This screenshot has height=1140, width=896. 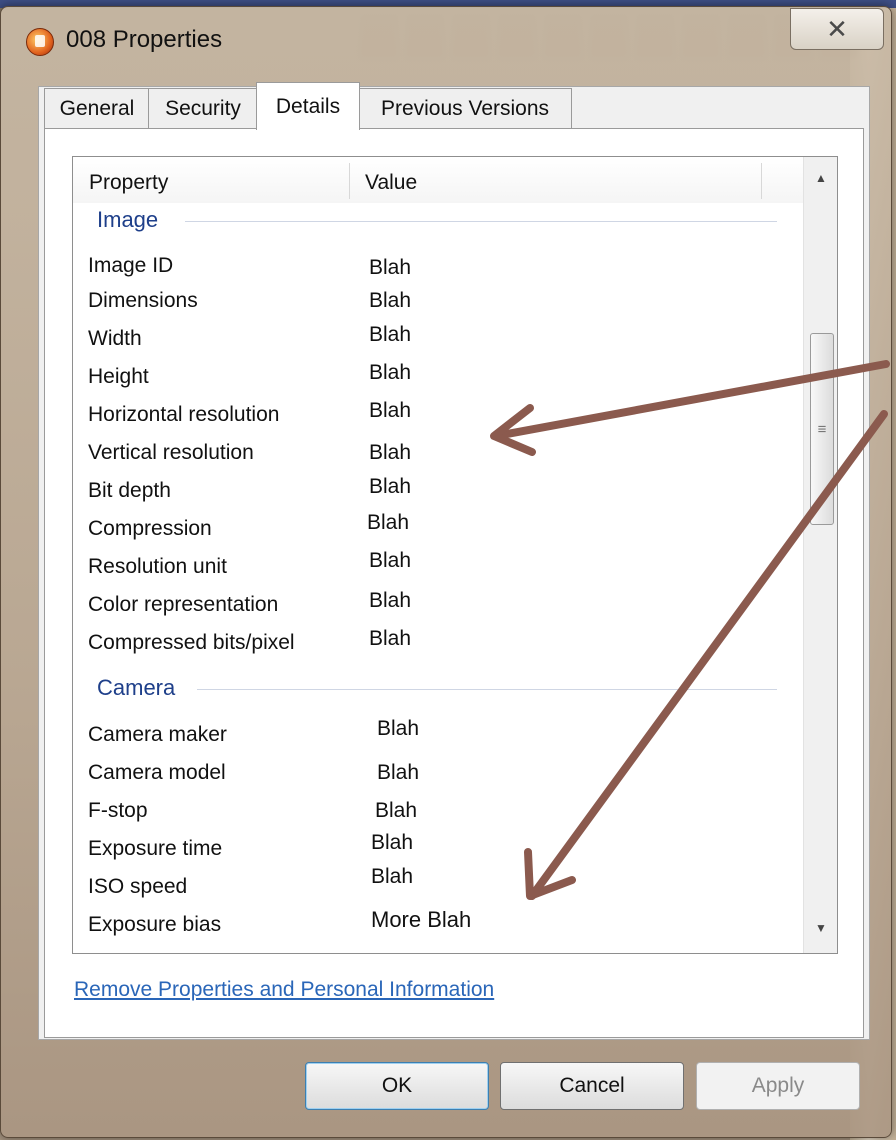 What do you see at coordinates (150, 528) in the screenshot?
I see `property-name: Compression` at bounding box center [150, 528].